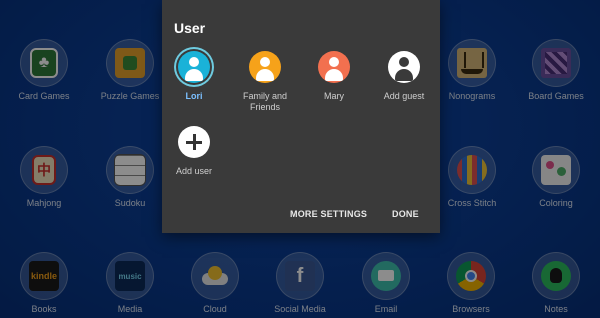 The image size is (600, 318). I want to click on user-name: Lori, so click(194, 96).